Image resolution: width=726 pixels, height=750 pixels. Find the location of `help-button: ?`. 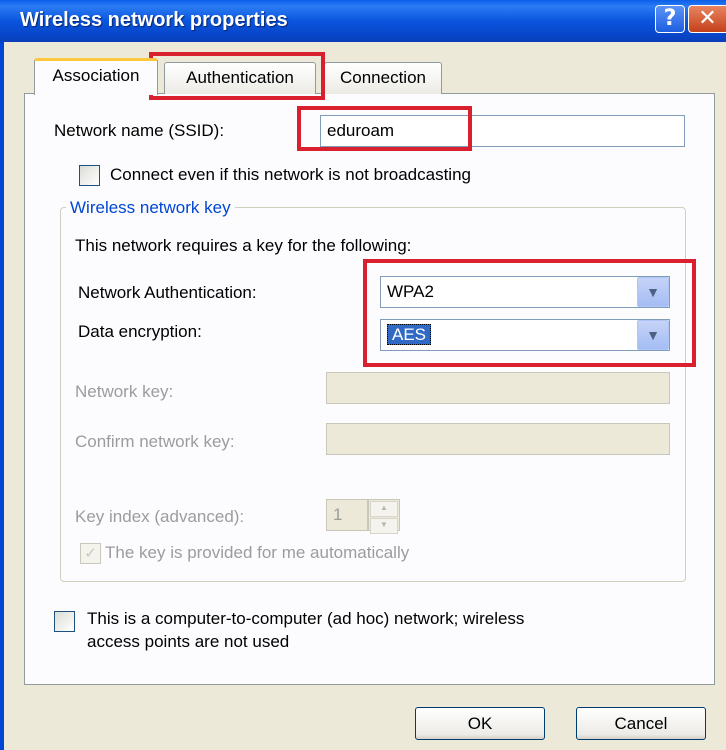

help-button: ? is located at coordinates (670, 19).